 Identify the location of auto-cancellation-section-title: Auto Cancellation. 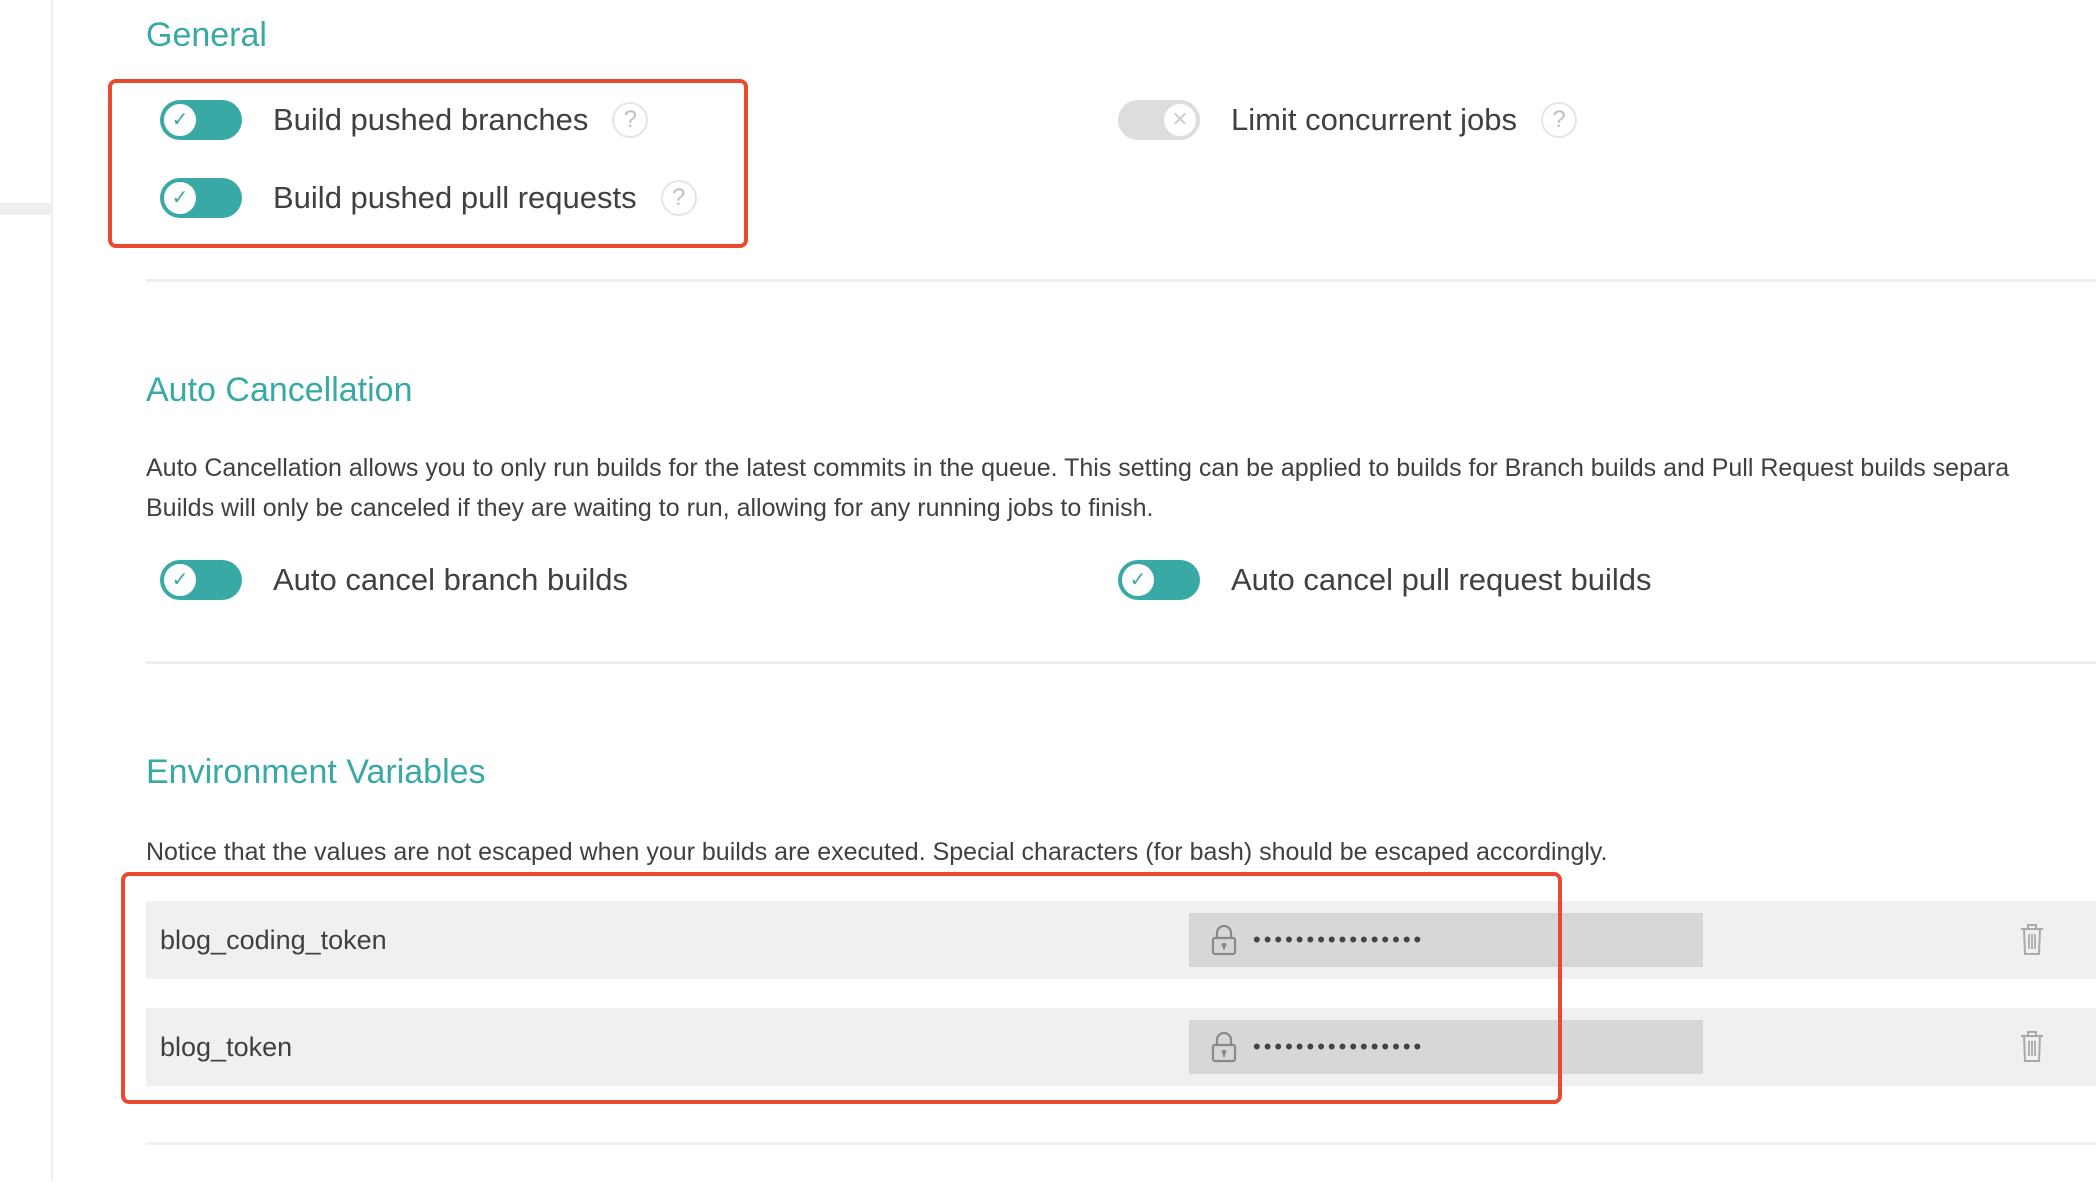
(279, 390).